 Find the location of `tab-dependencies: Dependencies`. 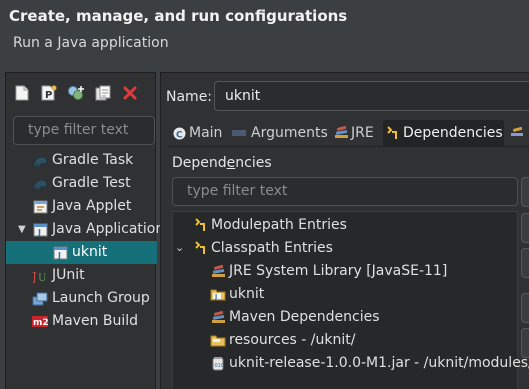

tab-dependencies: Dependencies is located at coordinates (443, 133).